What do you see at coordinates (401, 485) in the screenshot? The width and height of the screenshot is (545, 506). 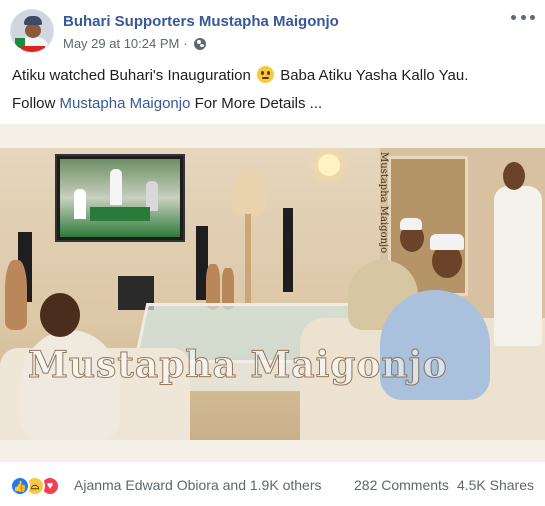 I see `comments-count: 282 Comments` at bounding box center [401, 485].